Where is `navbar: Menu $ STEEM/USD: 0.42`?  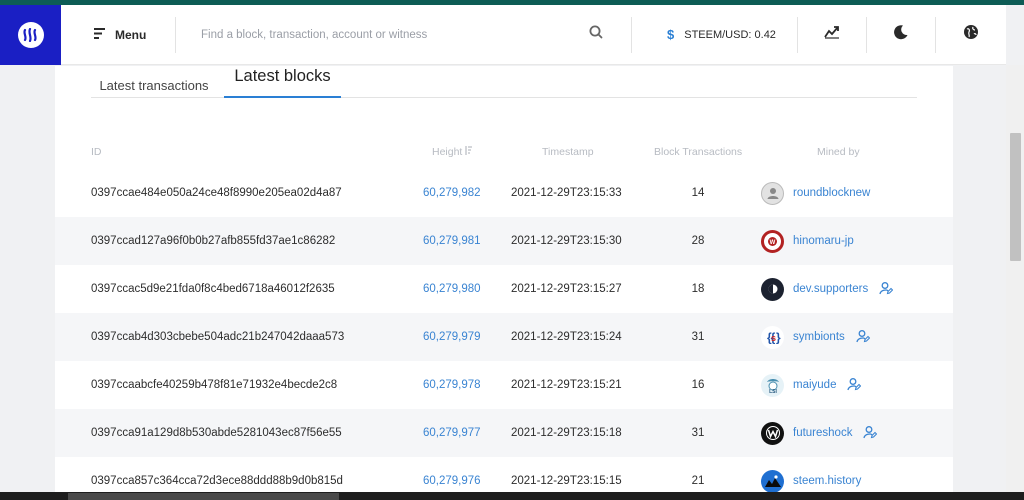
navbar: Menu $ STEEM/USD: 0.42 is located at coordinates (503, 34).